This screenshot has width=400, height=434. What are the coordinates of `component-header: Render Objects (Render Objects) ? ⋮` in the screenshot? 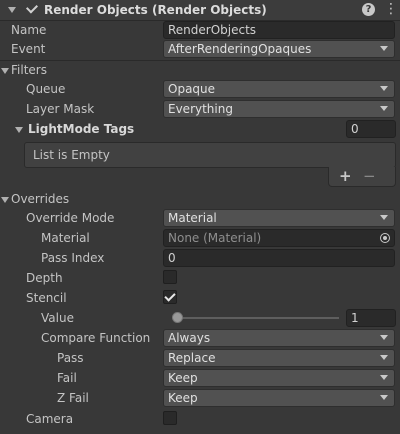 It's located at (200, 10).